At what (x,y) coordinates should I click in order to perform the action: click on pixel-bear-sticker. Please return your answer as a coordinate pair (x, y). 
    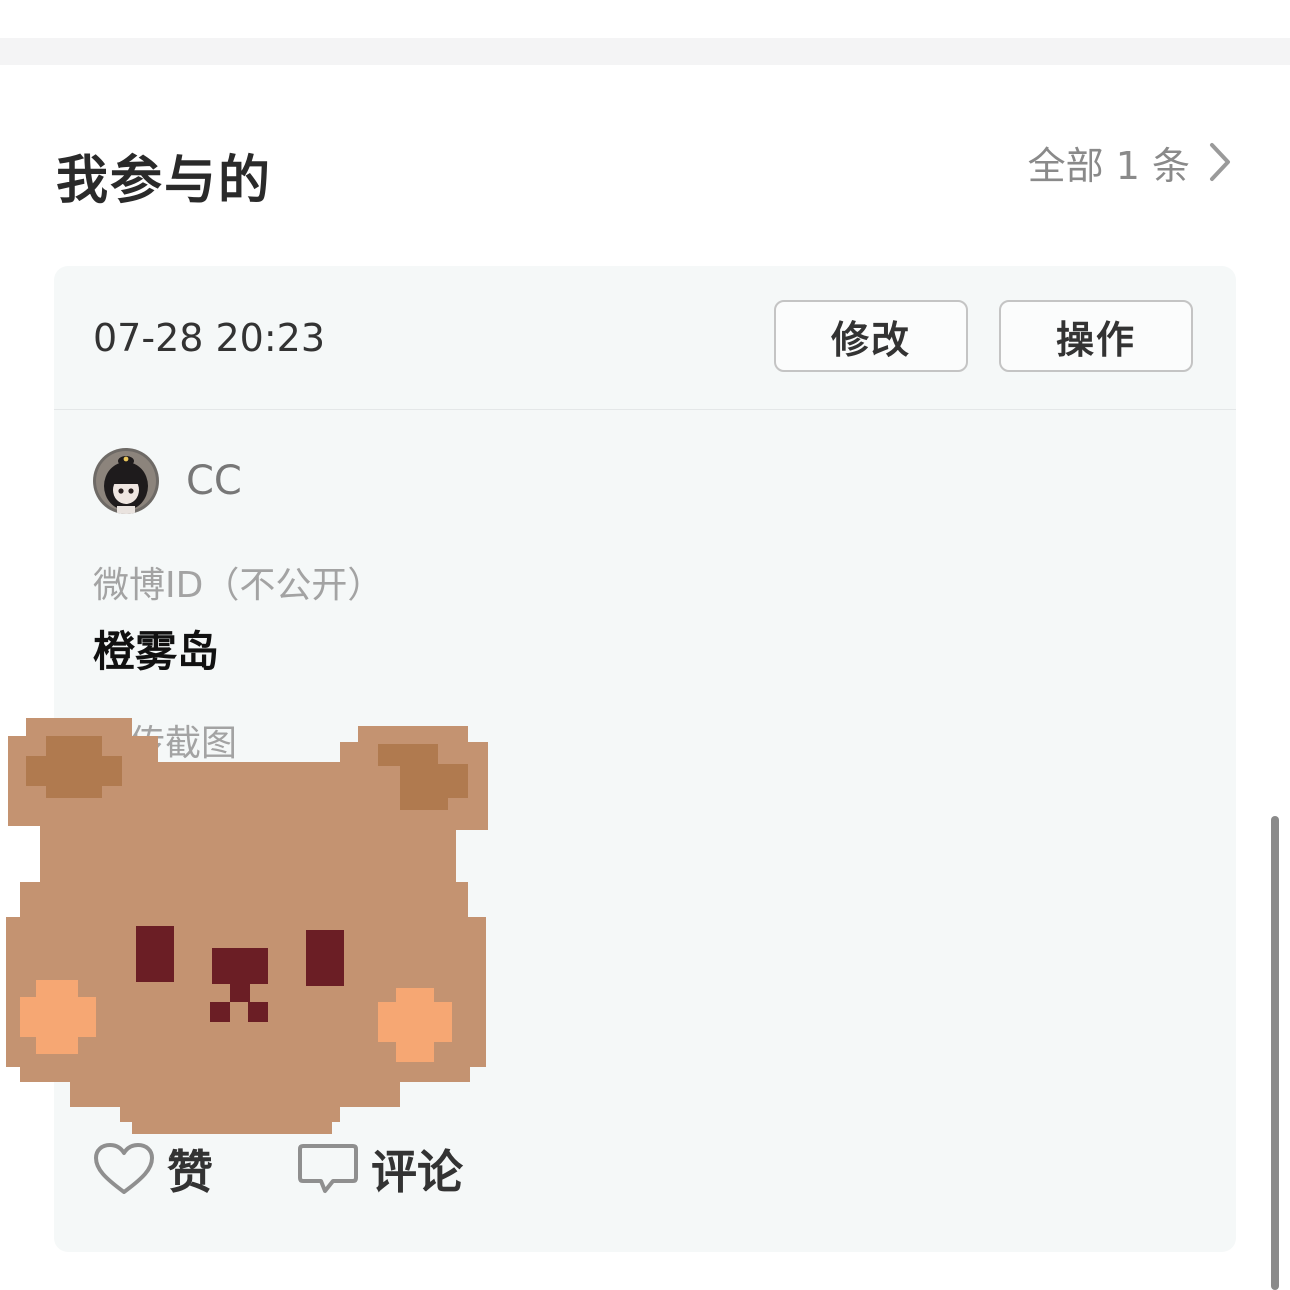
    Looking at the image, I should click on (247, 926).